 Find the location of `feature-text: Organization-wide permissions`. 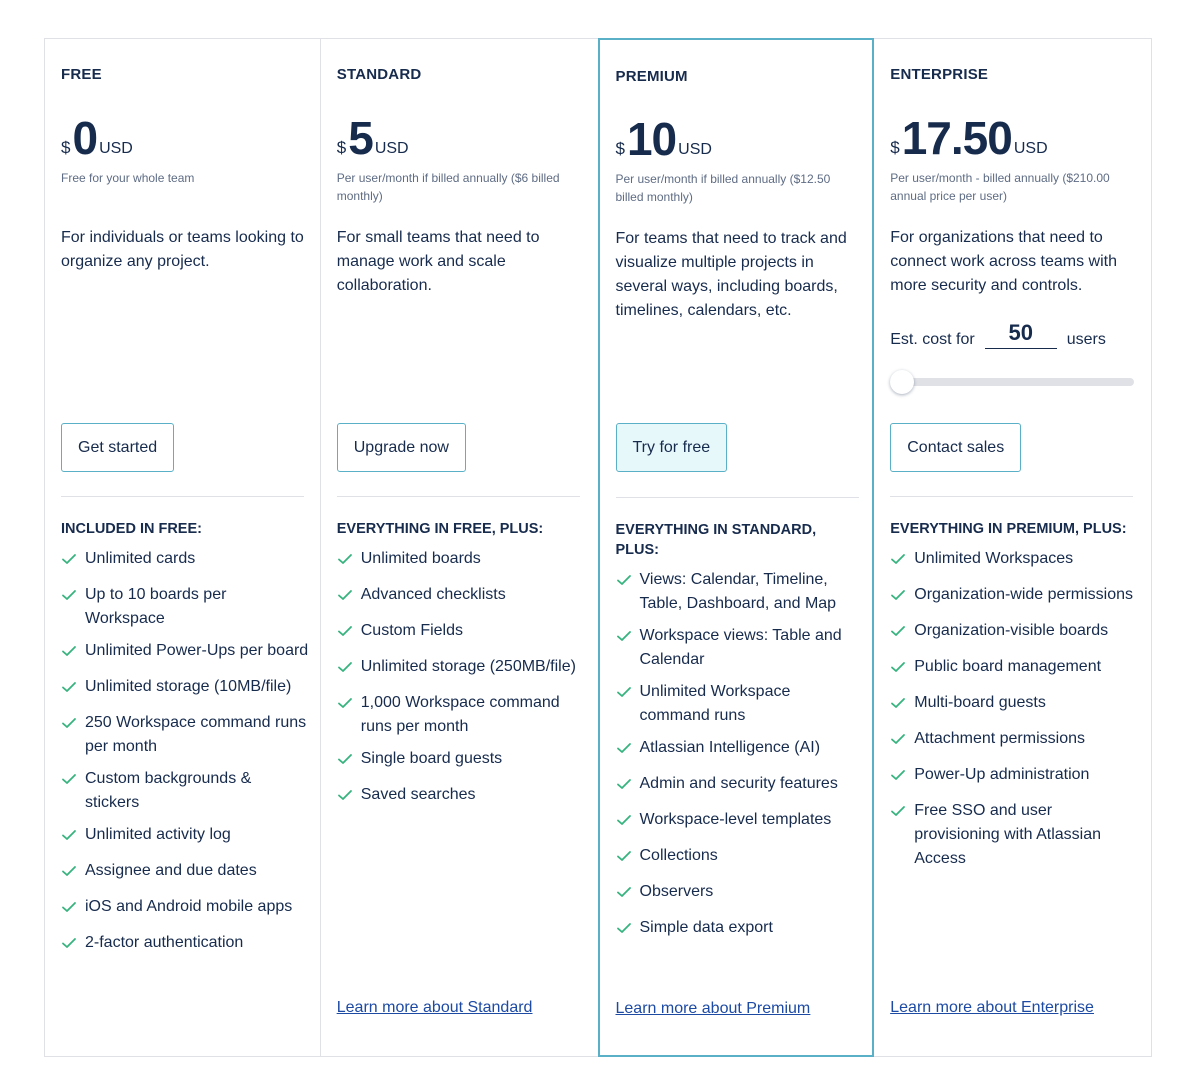

feature-text: Organization-wide permissions is located at coordinates (1024, 594).